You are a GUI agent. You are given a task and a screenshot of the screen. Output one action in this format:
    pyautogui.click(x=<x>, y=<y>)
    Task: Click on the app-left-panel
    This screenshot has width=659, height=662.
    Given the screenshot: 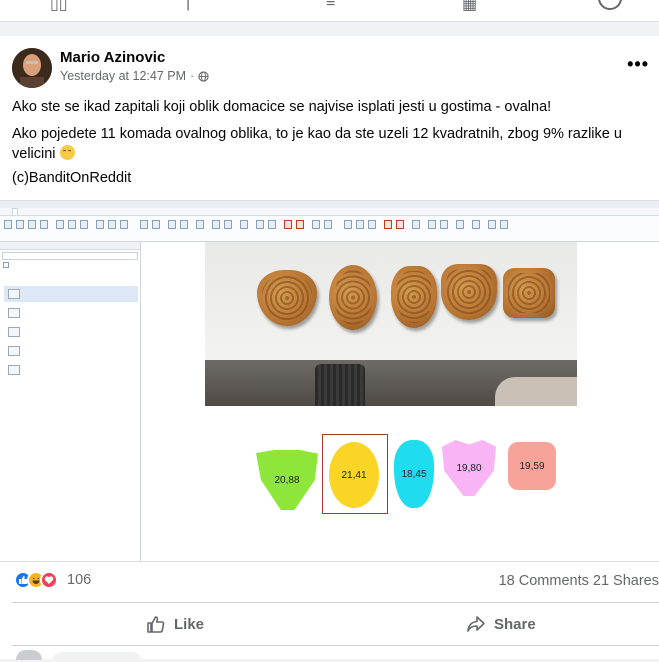 What is the action you would take?
    pyautogui.click(x=70, y=401)
    